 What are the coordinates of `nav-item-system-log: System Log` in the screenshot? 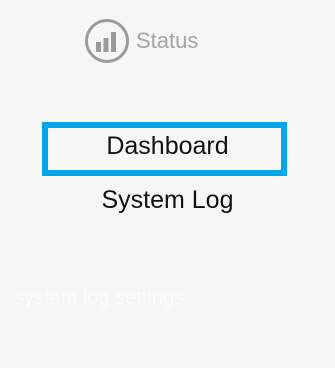 It's located at (167, 200).